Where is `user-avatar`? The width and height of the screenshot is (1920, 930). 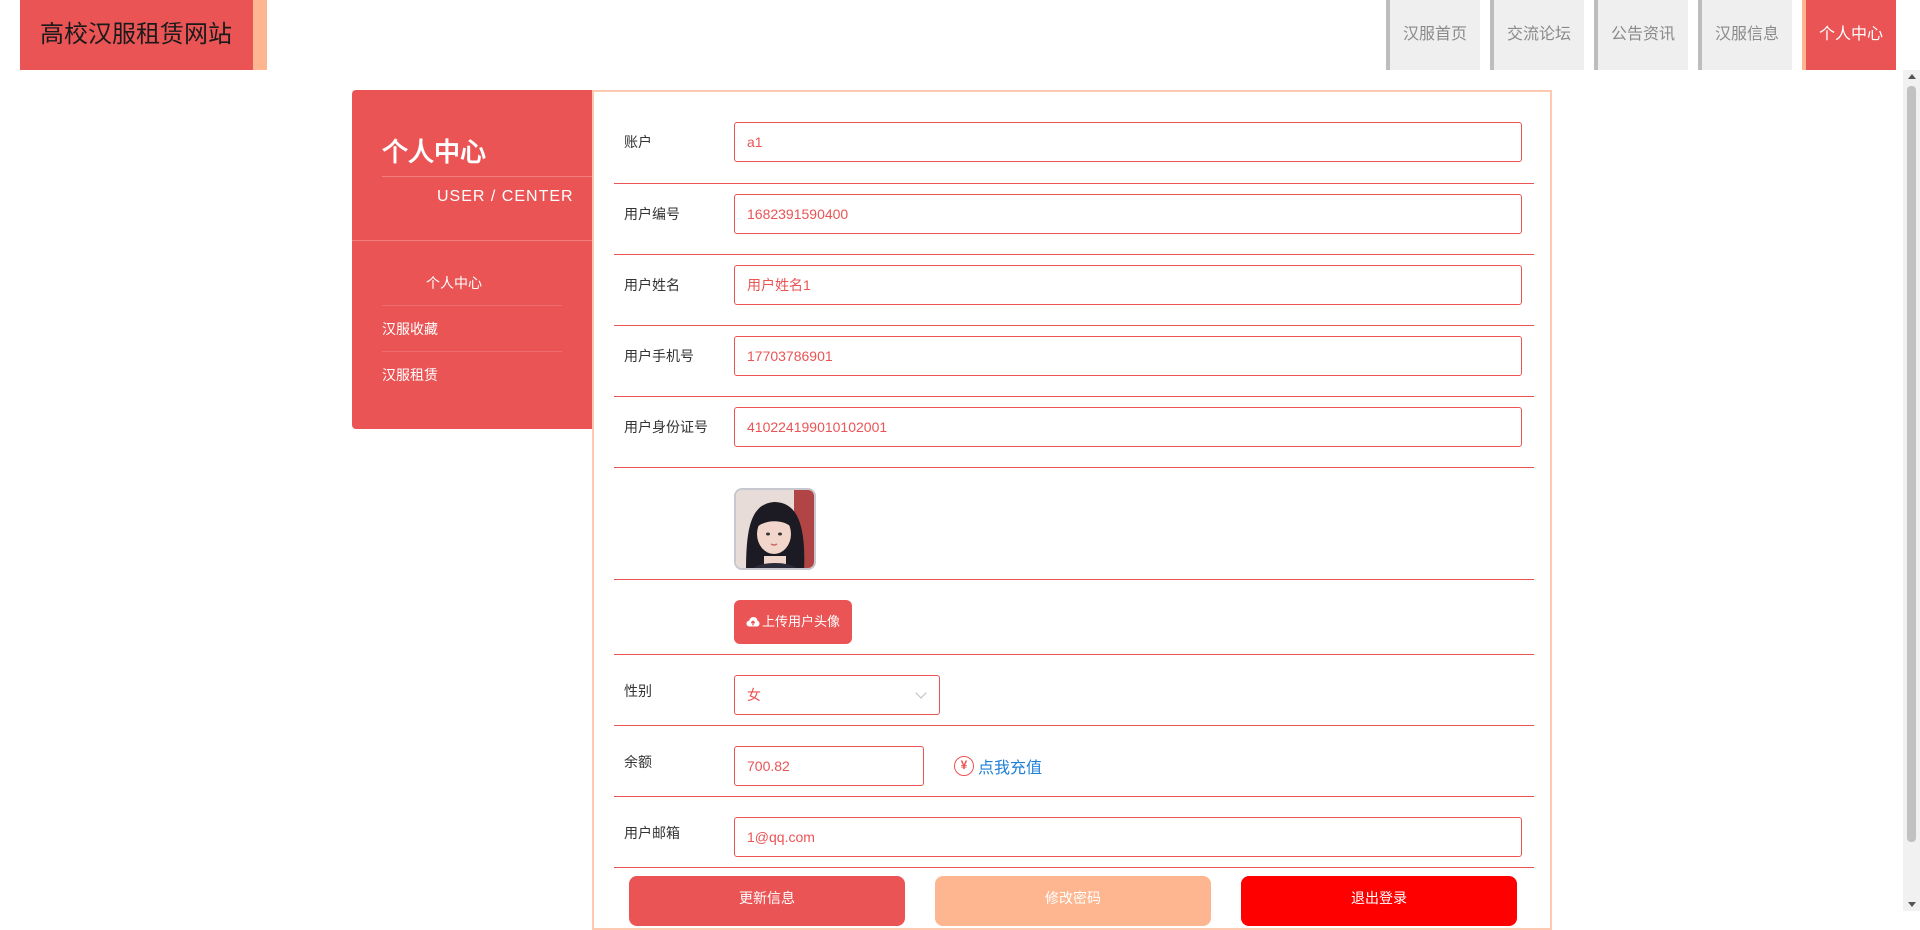
user-avatar is located at coordinates (775, 529).